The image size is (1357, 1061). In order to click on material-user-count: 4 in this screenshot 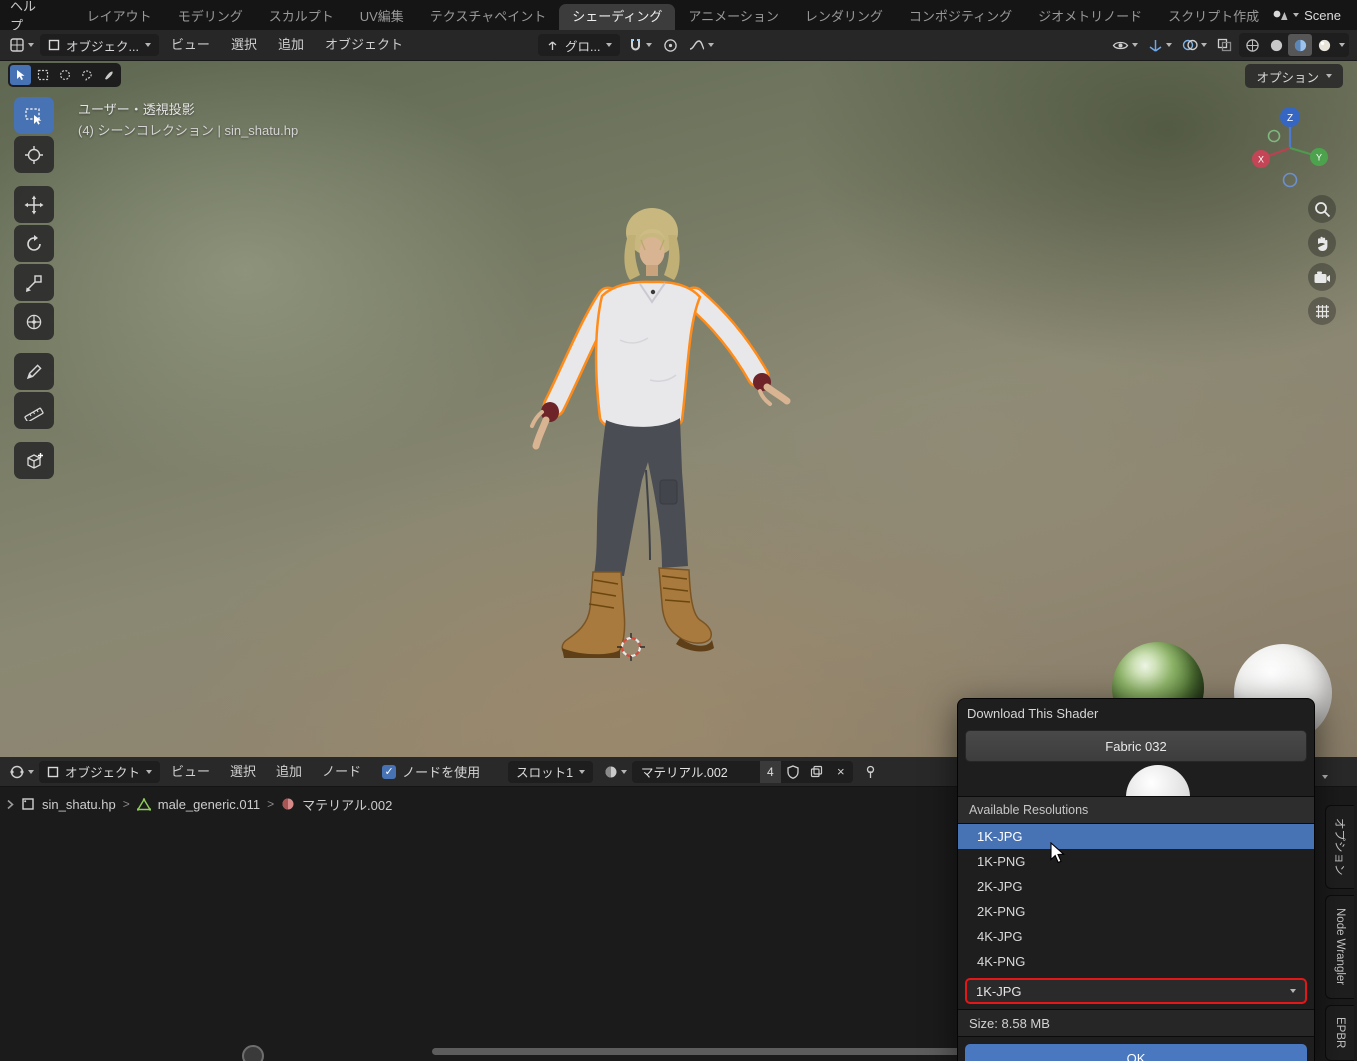, I will do `click(770, 771)`.